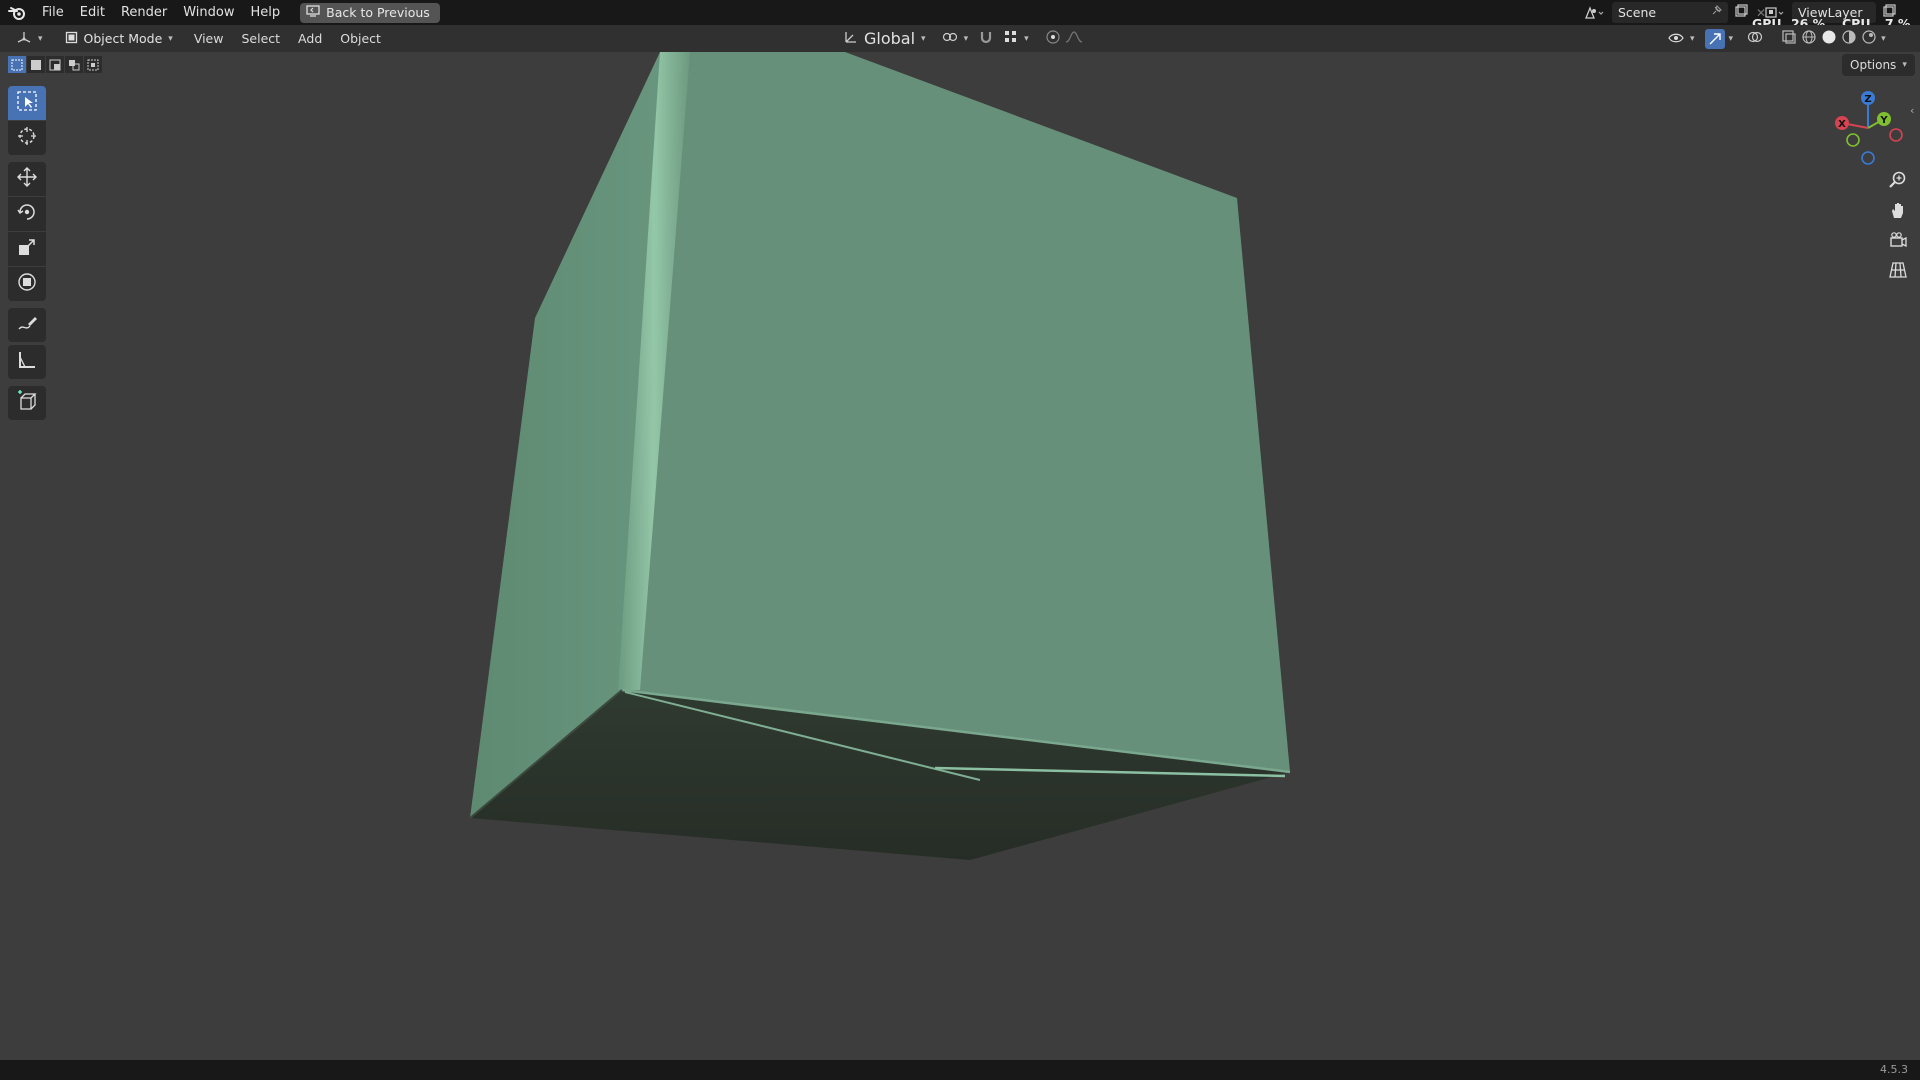 The height and width of the screenshot is (1080, 1920). I want to click on solid-shading-icon, so click(1829, 39).